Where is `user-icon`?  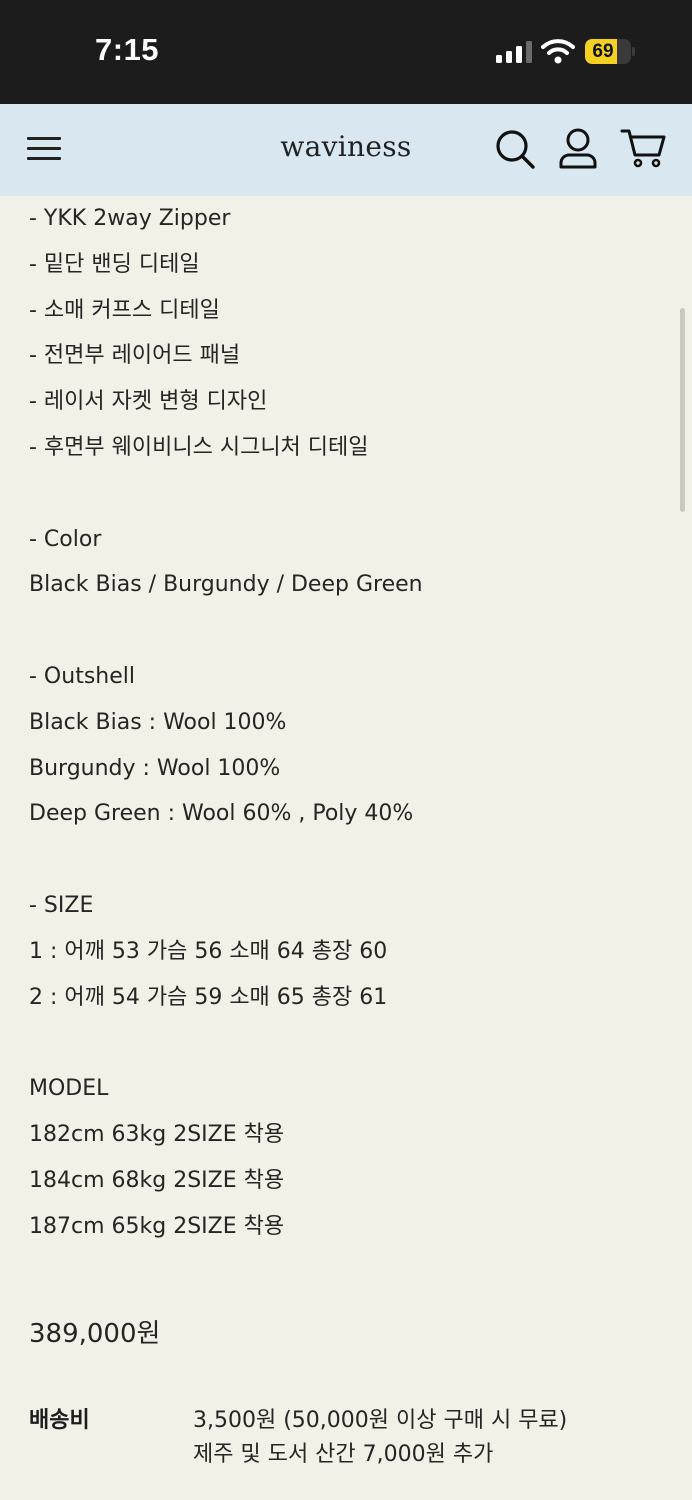 user-icon is located at coordinates (578, 148).